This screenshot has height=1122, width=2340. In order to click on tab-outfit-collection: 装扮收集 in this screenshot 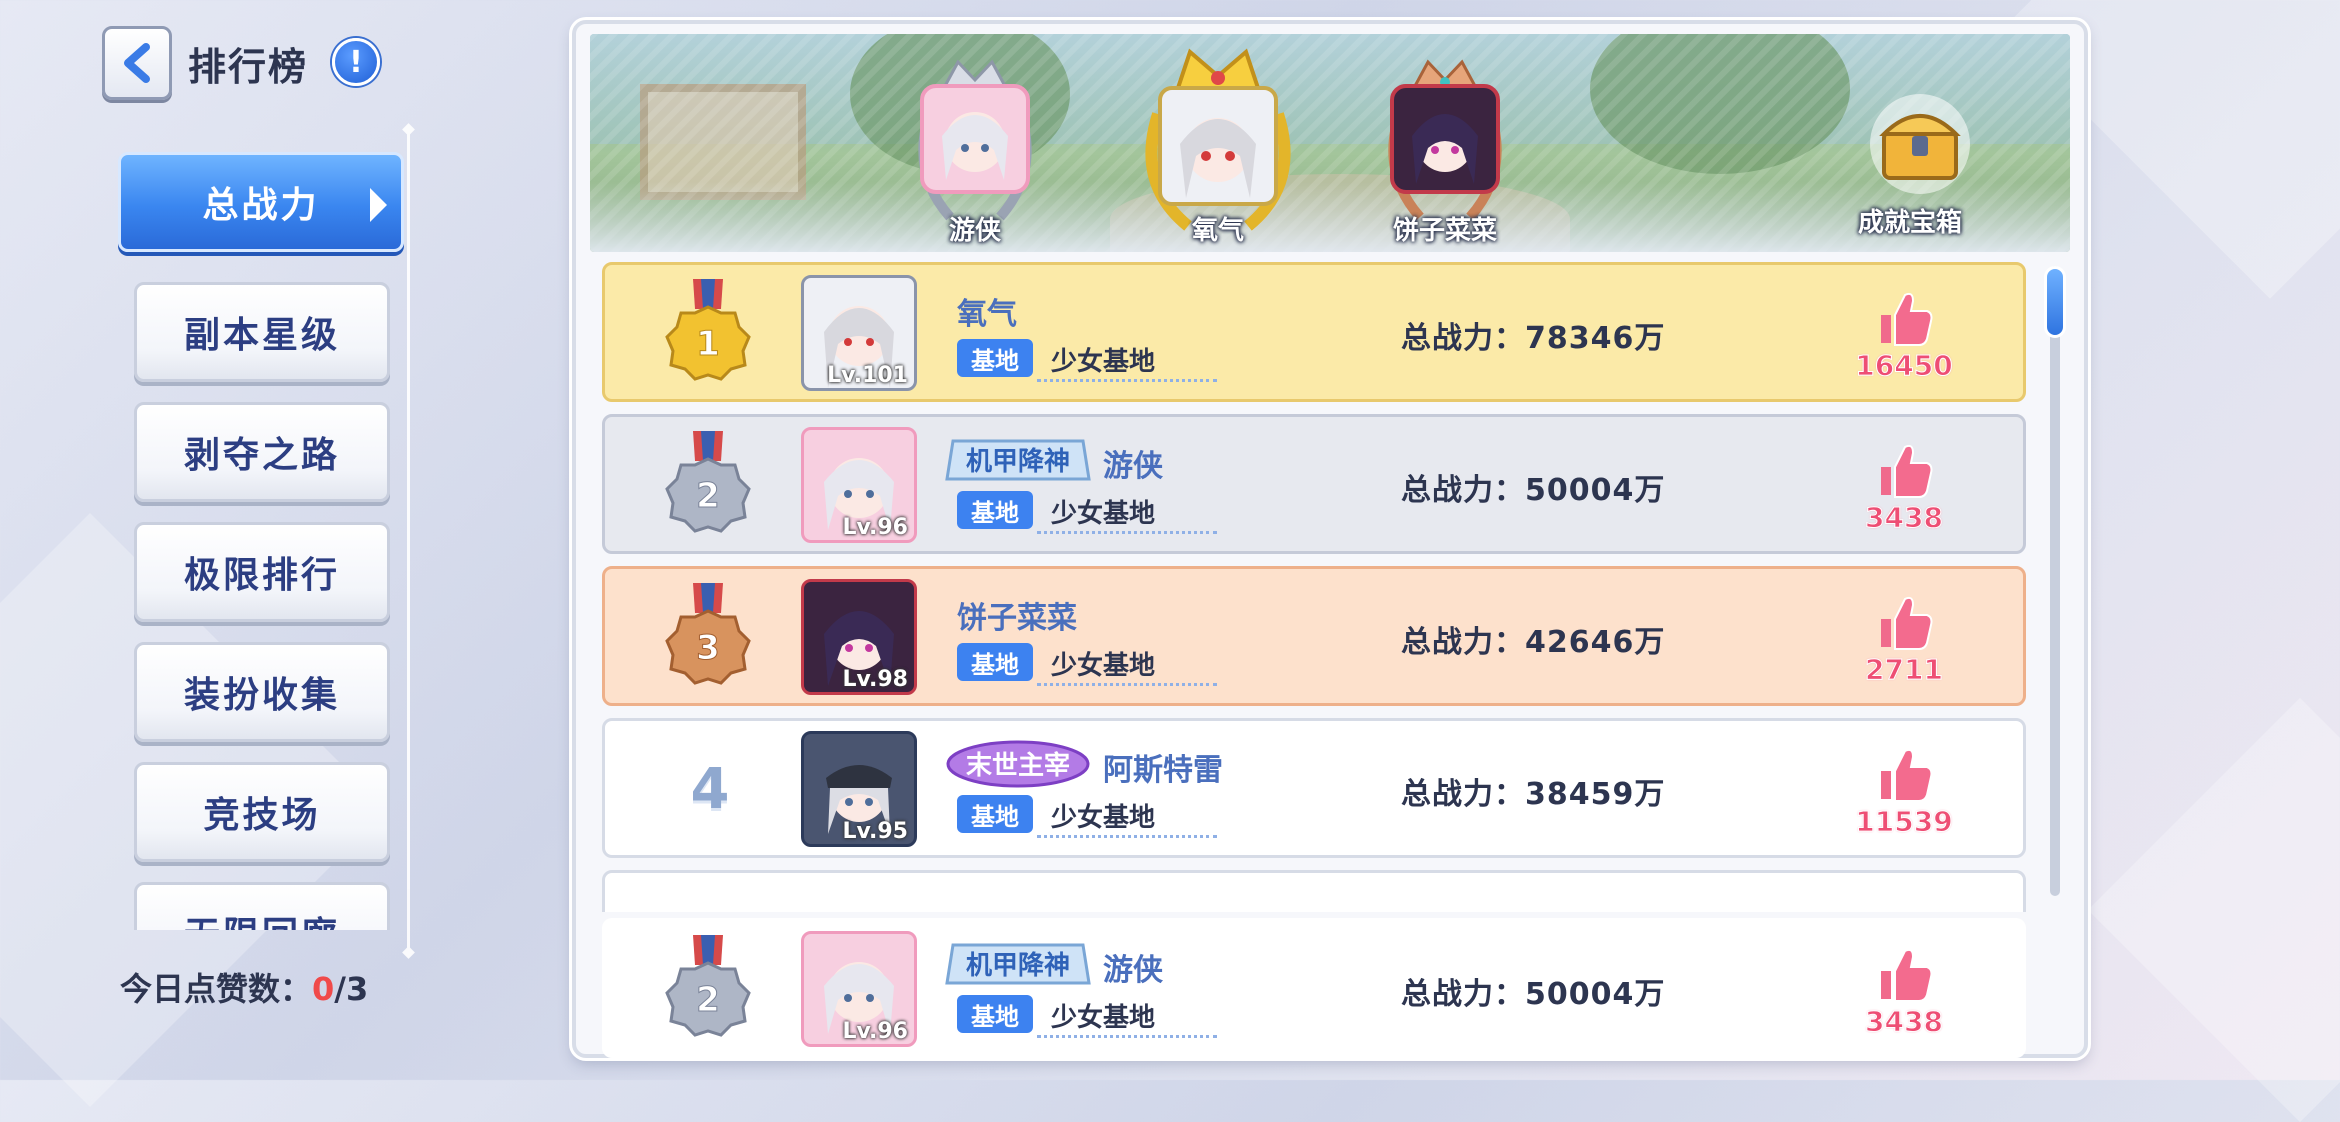, I will do `click(262, 692)`.